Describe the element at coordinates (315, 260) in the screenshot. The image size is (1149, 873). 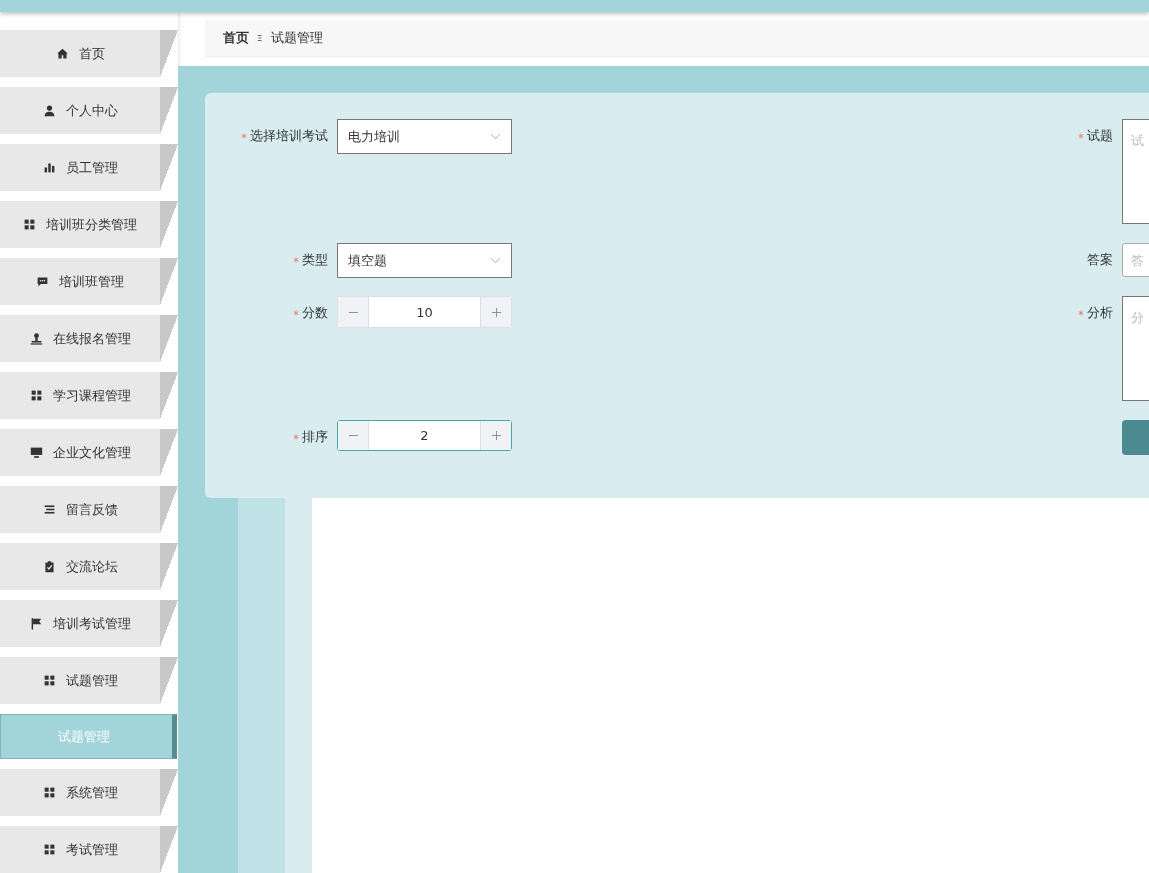
I see `field-label: 类型` at that location.